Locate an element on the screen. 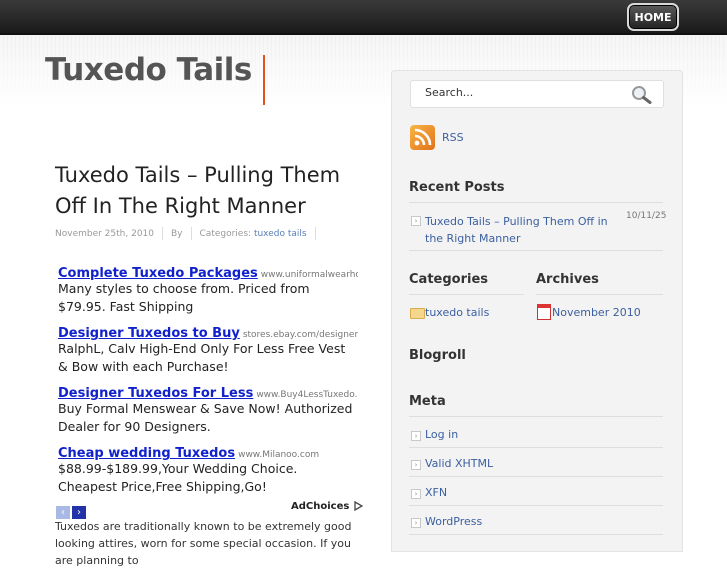 This screenshot has width=727, height=569. archives-heading: Archives is located at coordinates (567, 279).